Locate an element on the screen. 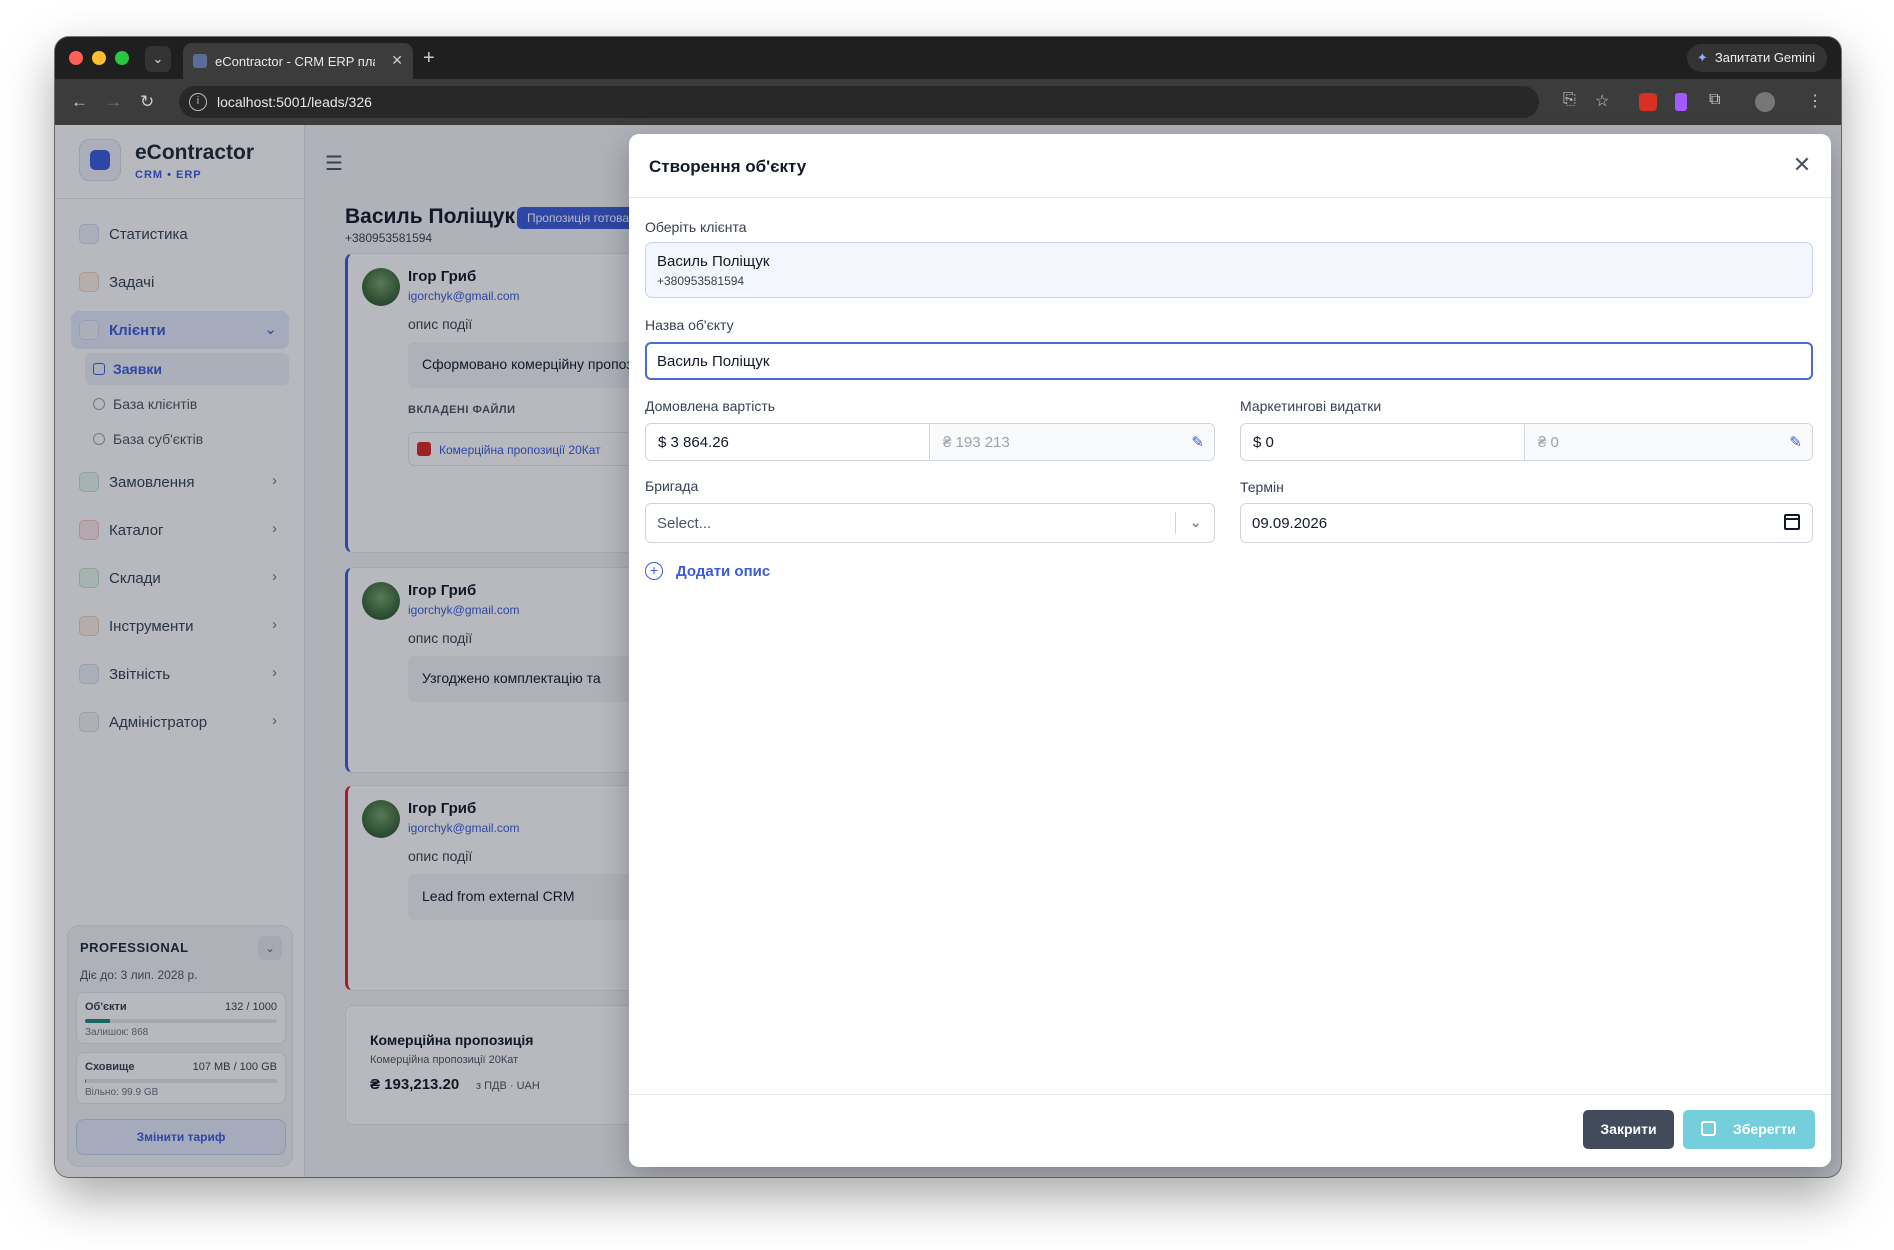 This screenshot has height=1250, width=1894. client-label: Оберіть клієнта is located at coordinates (696, 227).